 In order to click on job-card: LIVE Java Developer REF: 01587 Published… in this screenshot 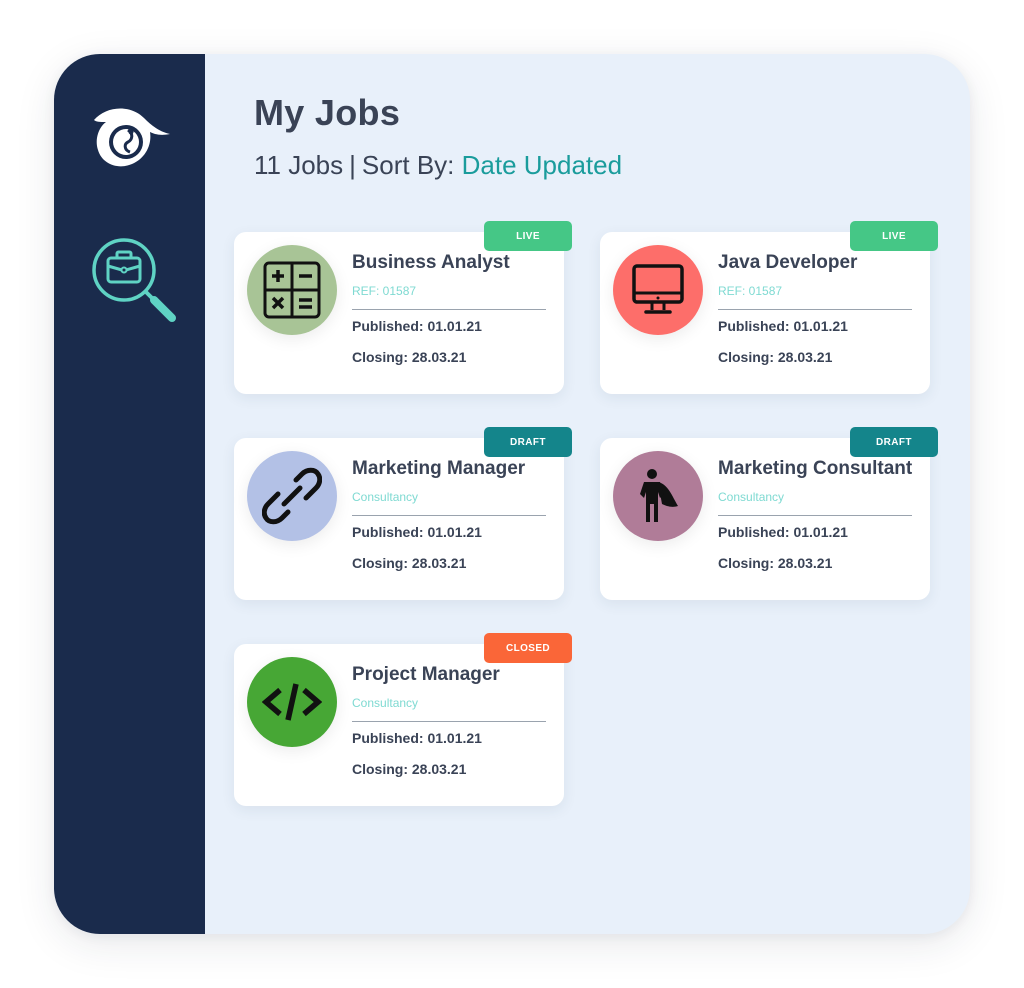, I will do `click(769, 307)`.